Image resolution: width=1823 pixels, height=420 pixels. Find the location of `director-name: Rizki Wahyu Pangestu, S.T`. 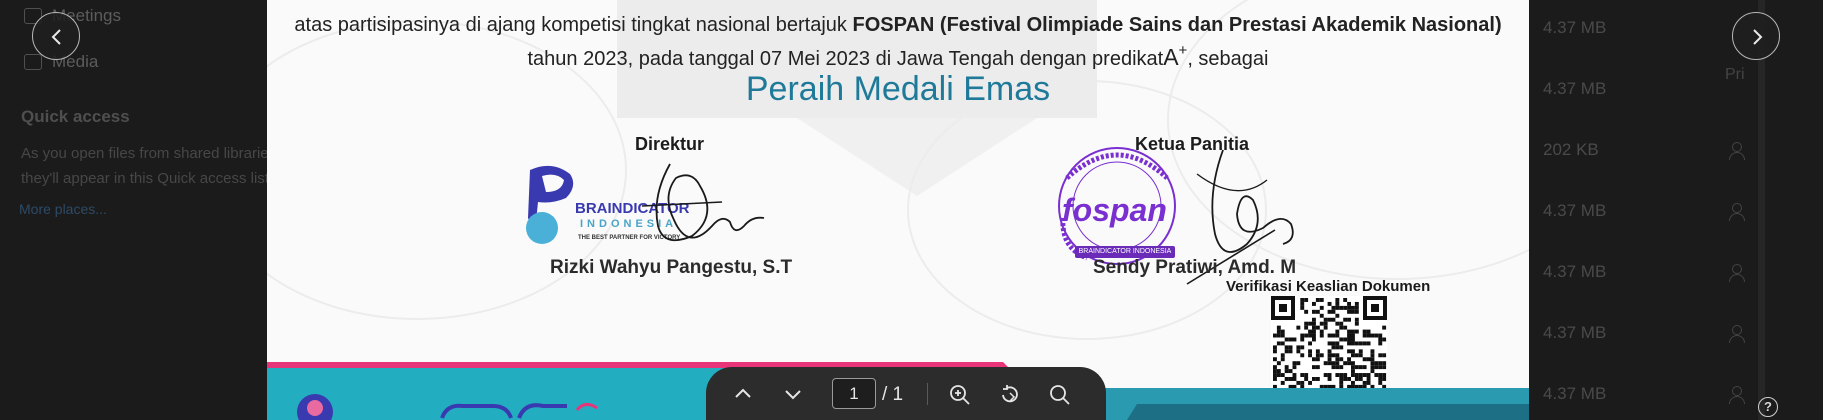

director-name: Rizki Wahyu Pangestu, S.T is located at coordinates (671, 267).